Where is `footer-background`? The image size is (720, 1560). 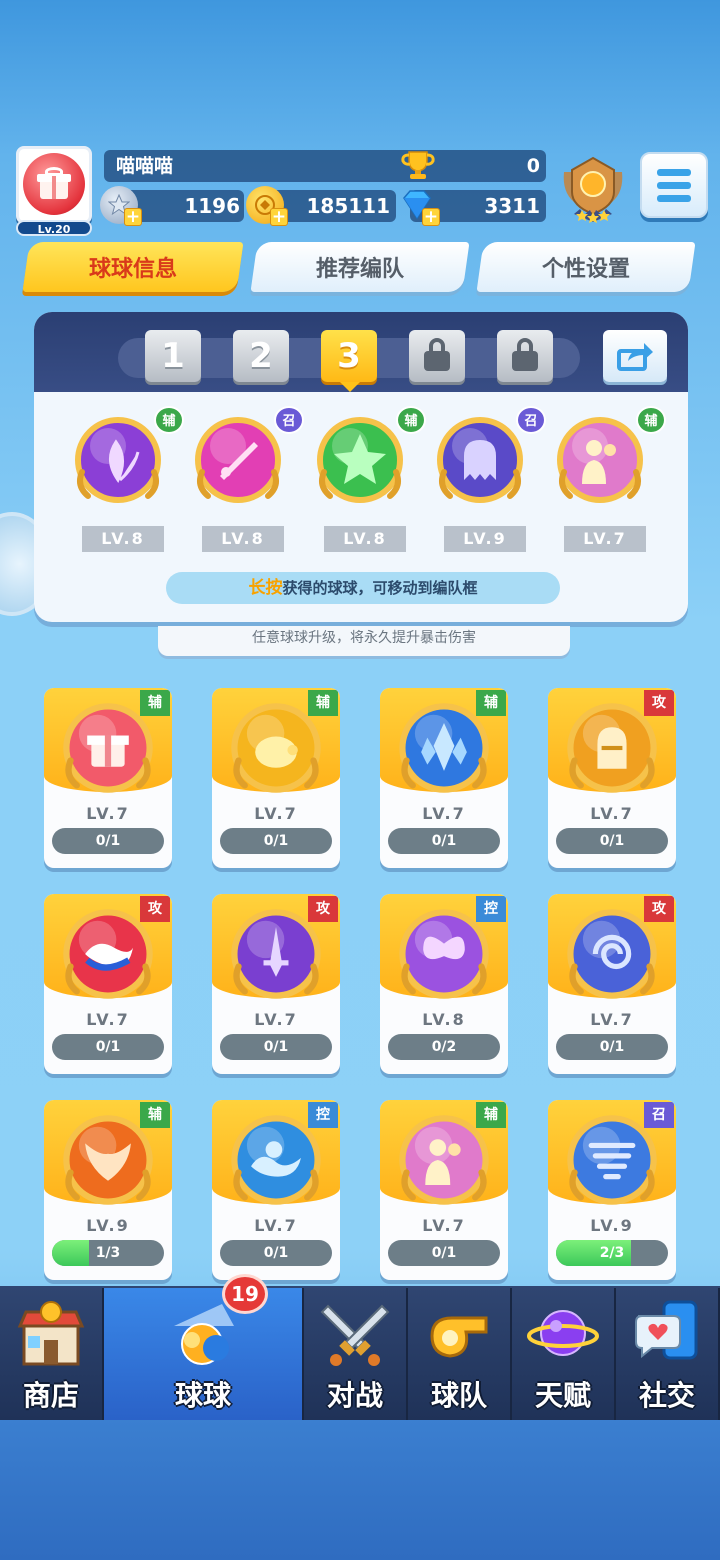
footer-background is located at coordinates (360, 1490).